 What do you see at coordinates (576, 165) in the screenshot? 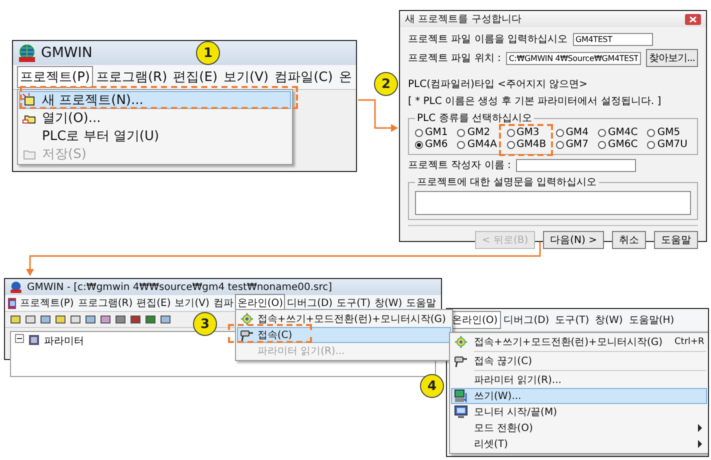
I see `input-field` at bounding box center [576, 165].